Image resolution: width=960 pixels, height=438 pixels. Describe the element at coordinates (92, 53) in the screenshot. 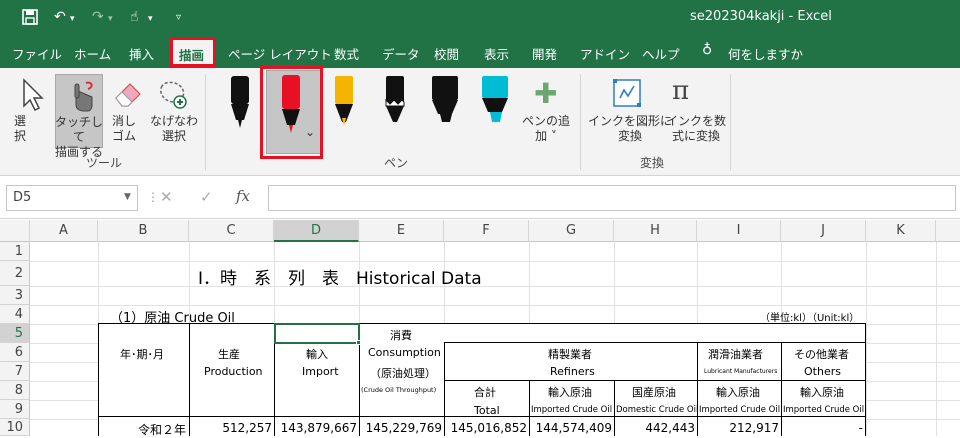

I see `tab-home: ホーム` at that location.